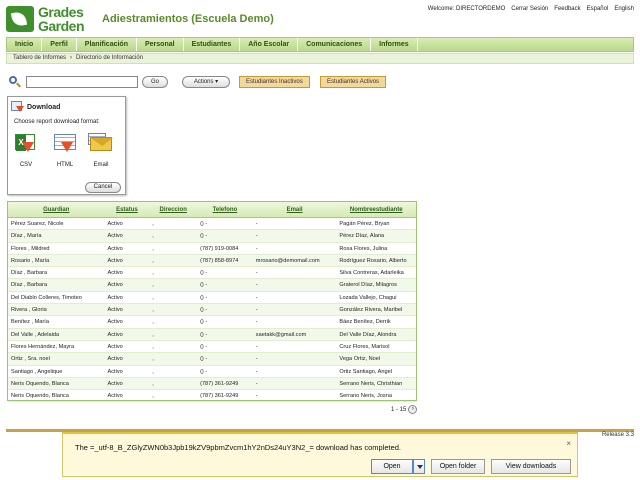 Image resolution: width=640 pixels, height=480 pixels. Describe the element at coordinates (212, 44) in the screenshot. I see `nav-estudiantes: Estudiantes` at that location.